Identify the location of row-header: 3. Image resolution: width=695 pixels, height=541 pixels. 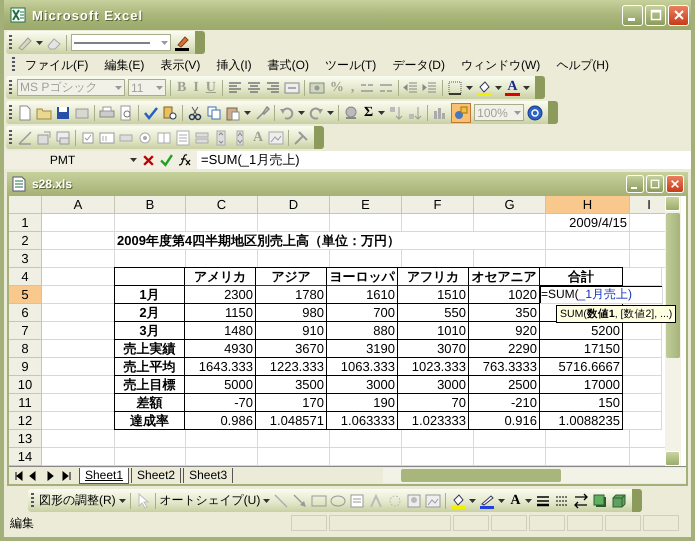
(25, 259).